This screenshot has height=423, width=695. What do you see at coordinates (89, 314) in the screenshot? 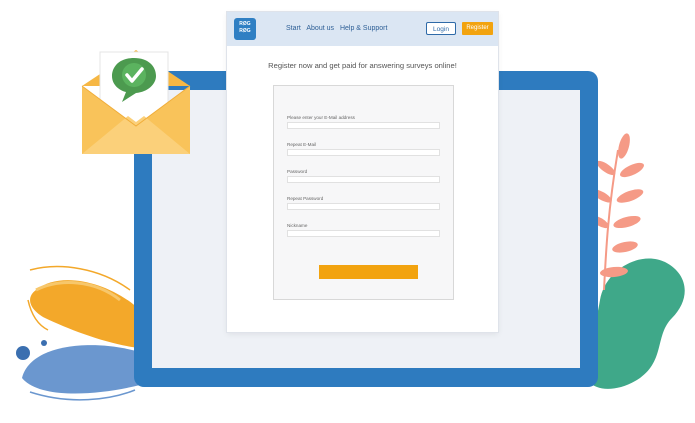
I see `orange-leaf-shape` at bounding box center [89, 314].